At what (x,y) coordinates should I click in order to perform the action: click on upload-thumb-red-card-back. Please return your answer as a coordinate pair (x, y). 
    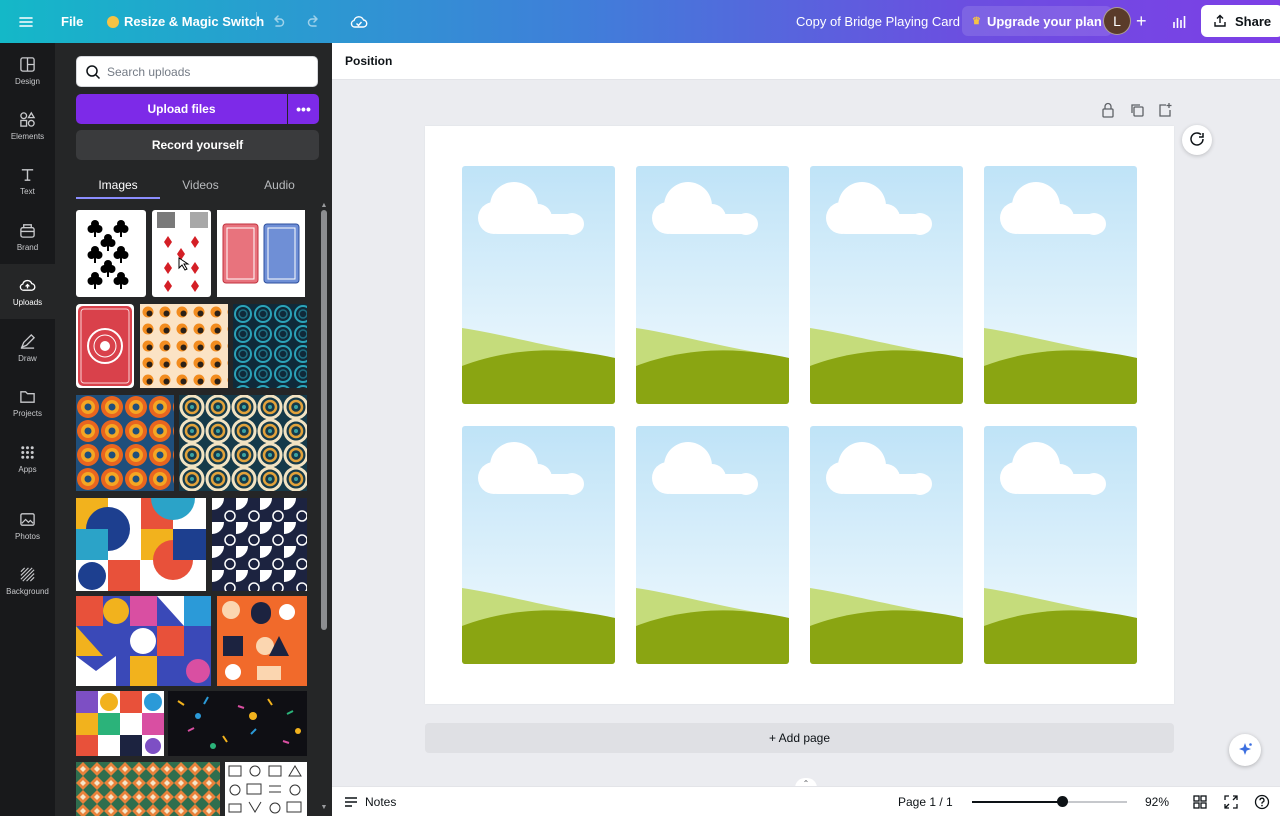
    Looking at the image, I should click on (105, 346).